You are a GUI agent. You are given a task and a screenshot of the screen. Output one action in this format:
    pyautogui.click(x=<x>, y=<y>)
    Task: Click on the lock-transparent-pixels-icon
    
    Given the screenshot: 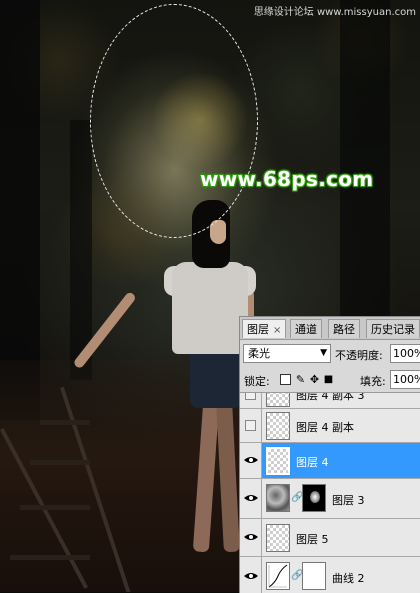 What is the action you would take?
    pyautogui.click(x=285, y=379)
    